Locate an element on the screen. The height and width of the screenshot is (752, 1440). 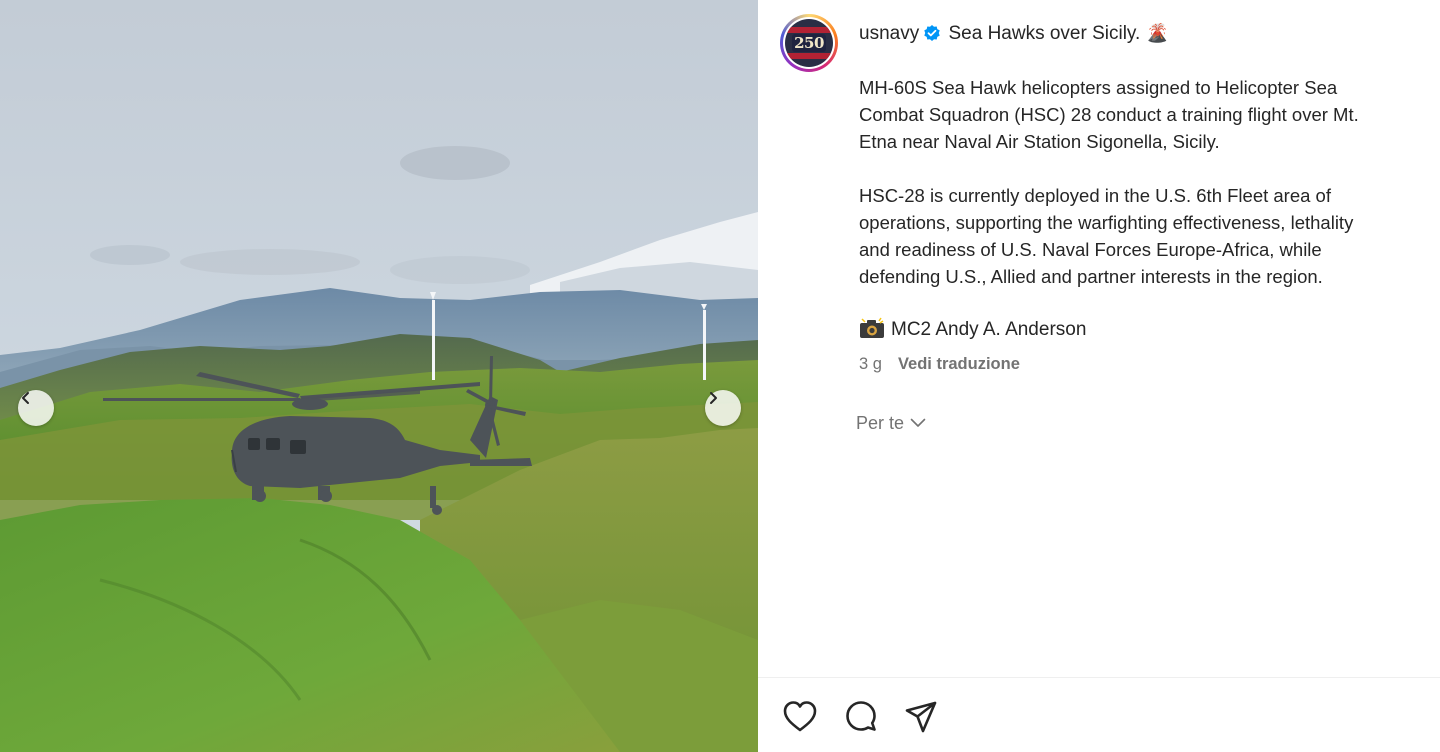
comment-icon is located at coordinates (861, 716).